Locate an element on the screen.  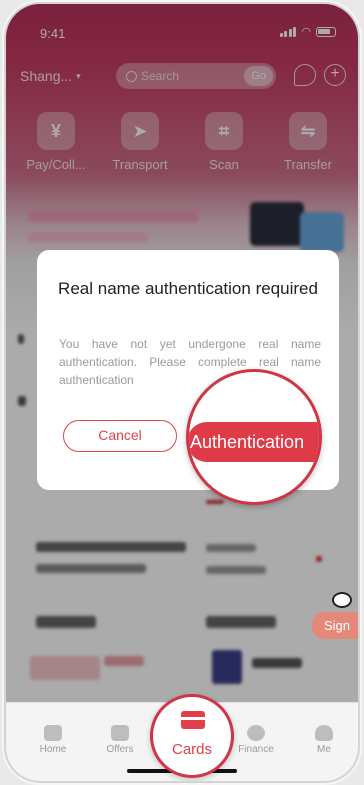
sign-badge: Sign is located at coordinates (334, 625).